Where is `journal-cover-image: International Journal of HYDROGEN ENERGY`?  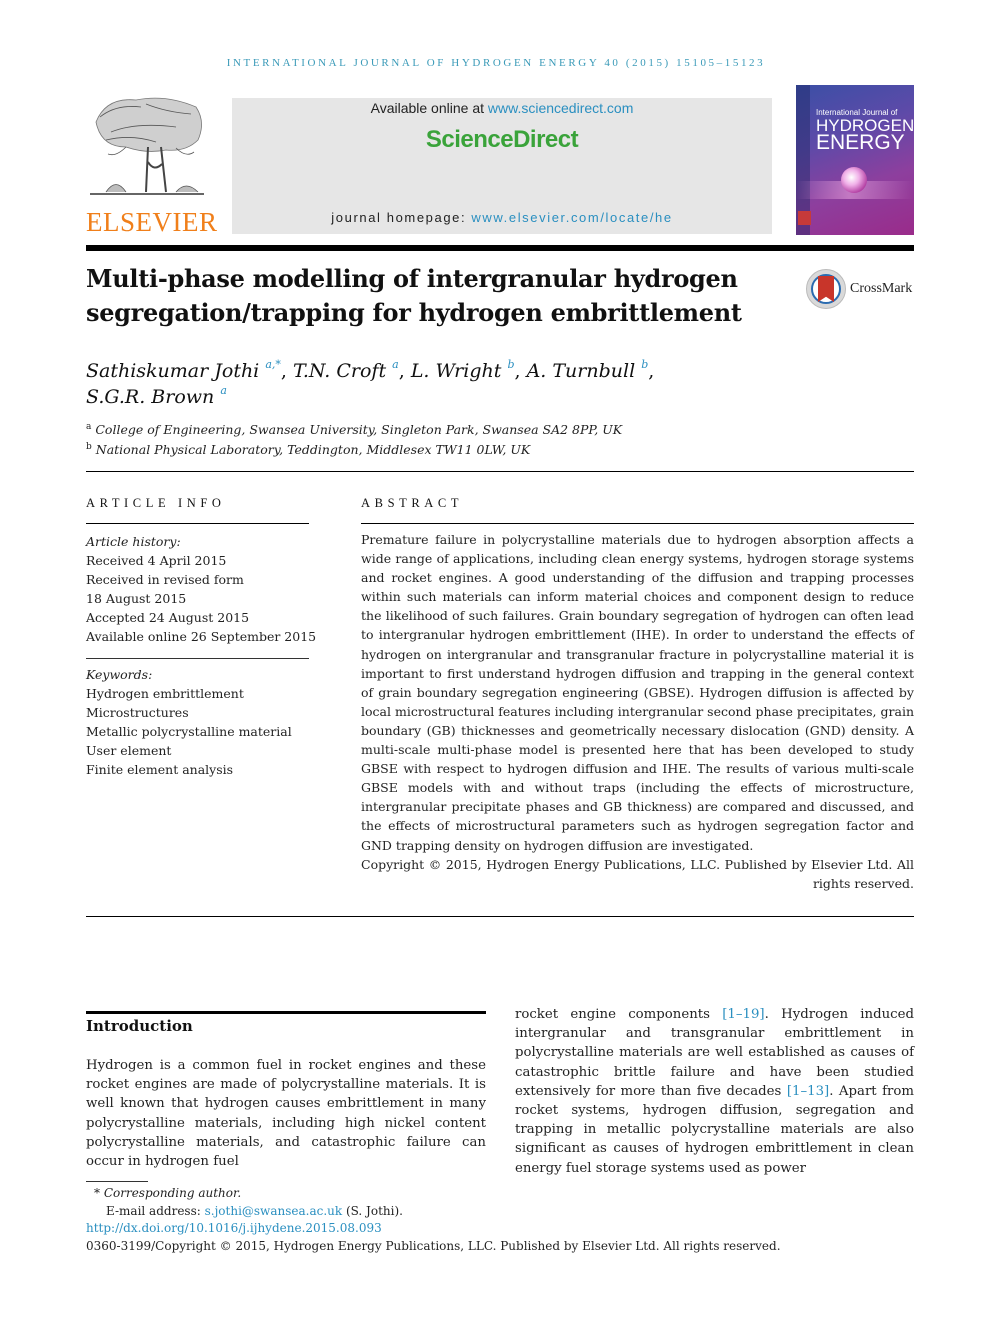
journal-cover-image: International Journal of HYDROGEN ENERGY is located at coordinates (855, 160).